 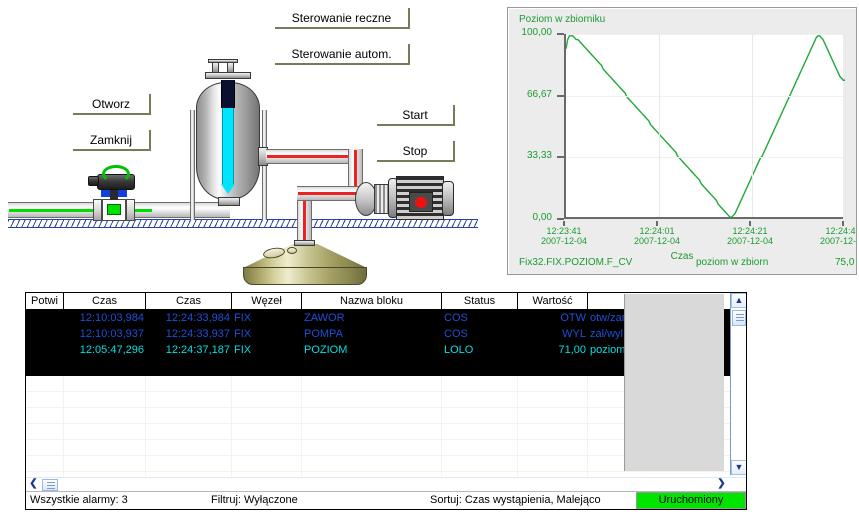 What do you see at coordinates (228, 94) in the screenshot?
I see `tank-neck` at bounding box center [228, 94].